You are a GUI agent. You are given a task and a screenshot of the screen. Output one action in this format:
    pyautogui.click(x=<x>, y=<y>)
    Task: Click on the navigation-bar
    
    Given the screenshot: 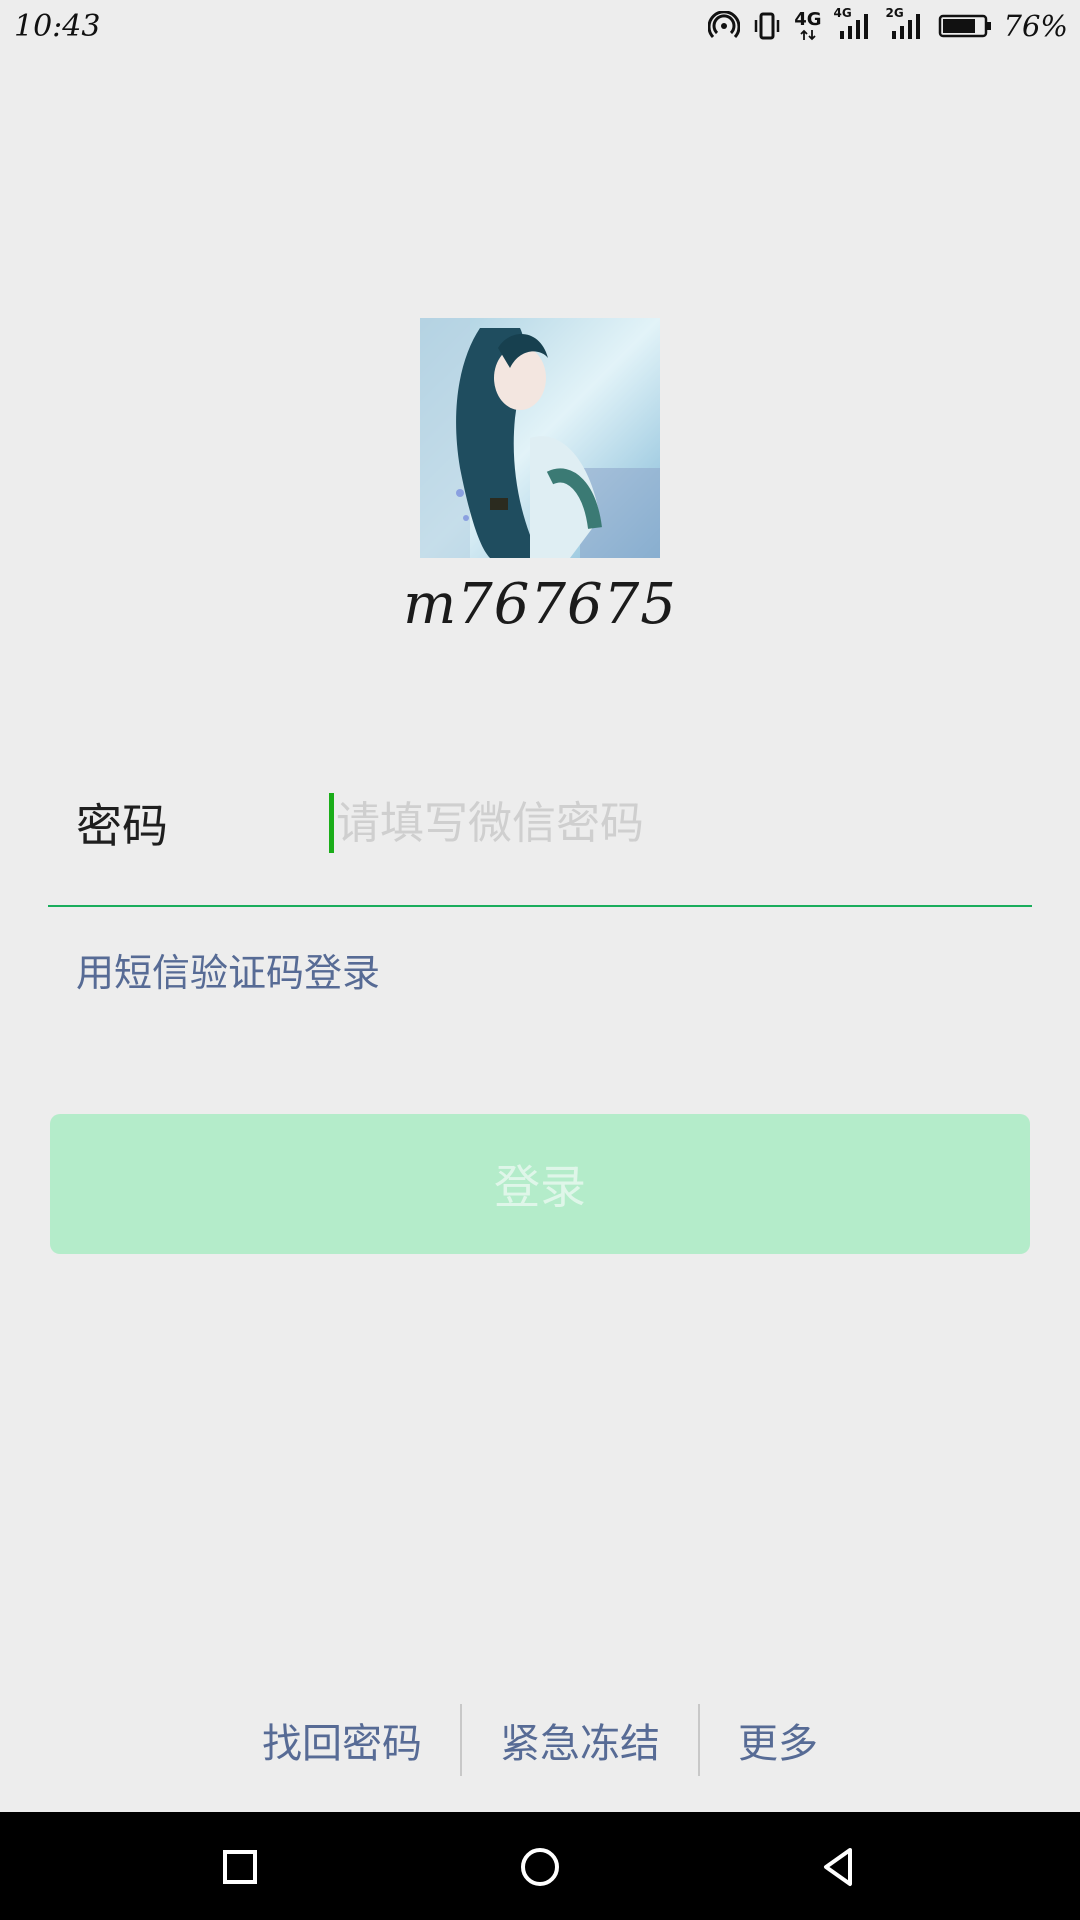 What is the action you would take?
    pyautogui.click(x=540, y=1866)
    